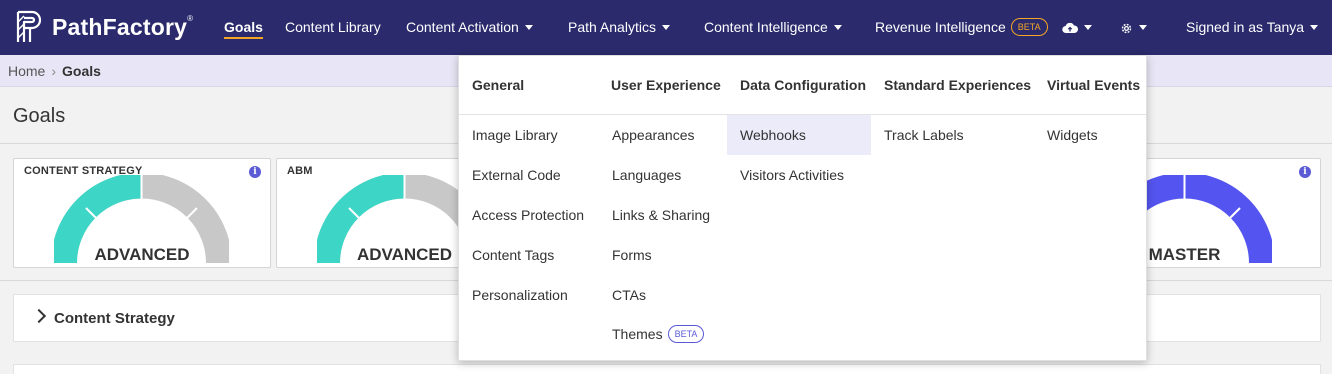 The height and width of the screenshot is (374, 1332). I want to click on menu-item-ctas: CTAs, so click(663, 295).